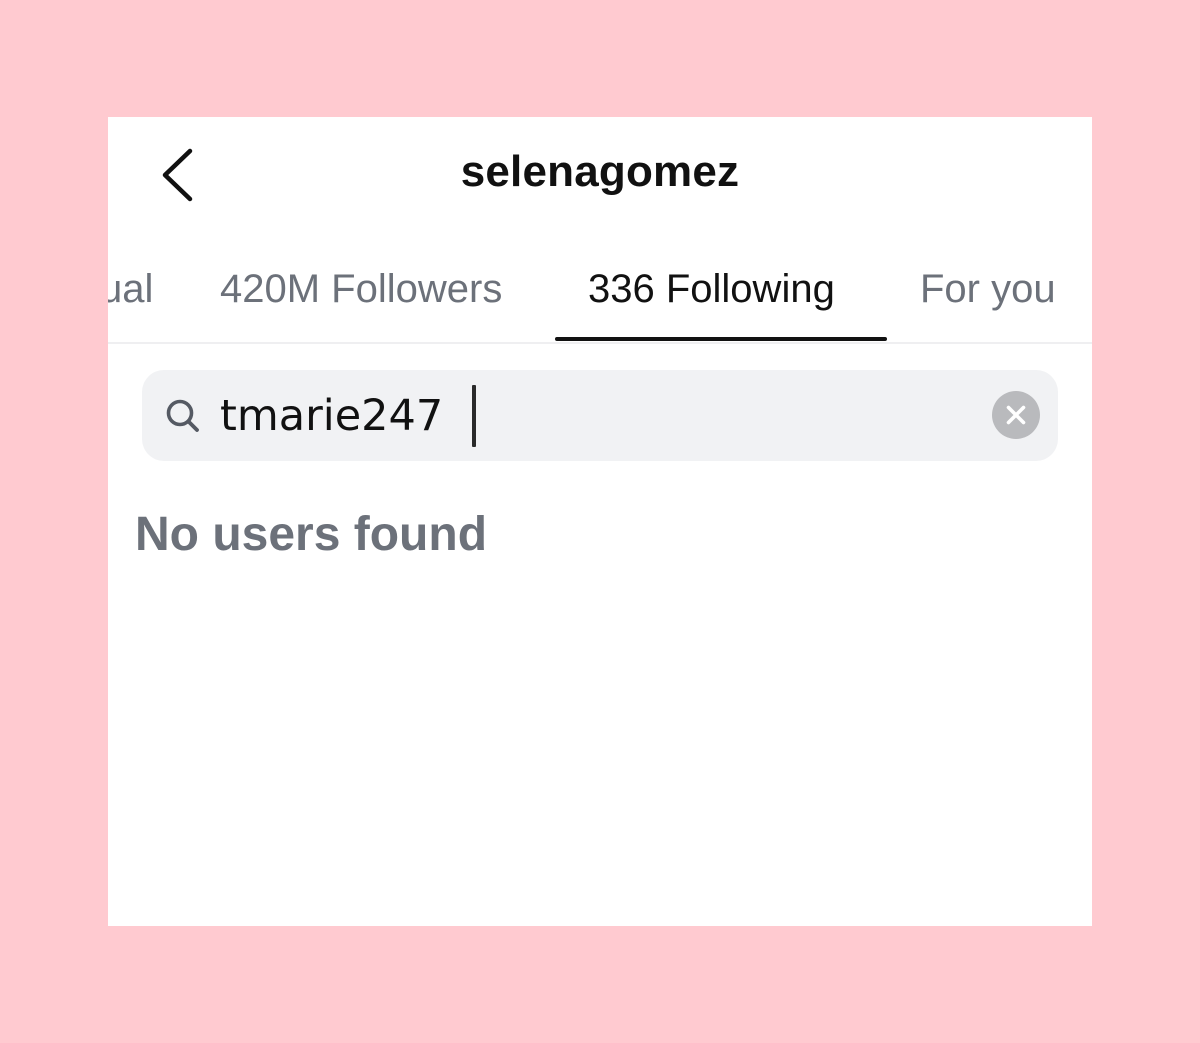  I want to click on tab-followers: 420M Followers, so click(361, 298).